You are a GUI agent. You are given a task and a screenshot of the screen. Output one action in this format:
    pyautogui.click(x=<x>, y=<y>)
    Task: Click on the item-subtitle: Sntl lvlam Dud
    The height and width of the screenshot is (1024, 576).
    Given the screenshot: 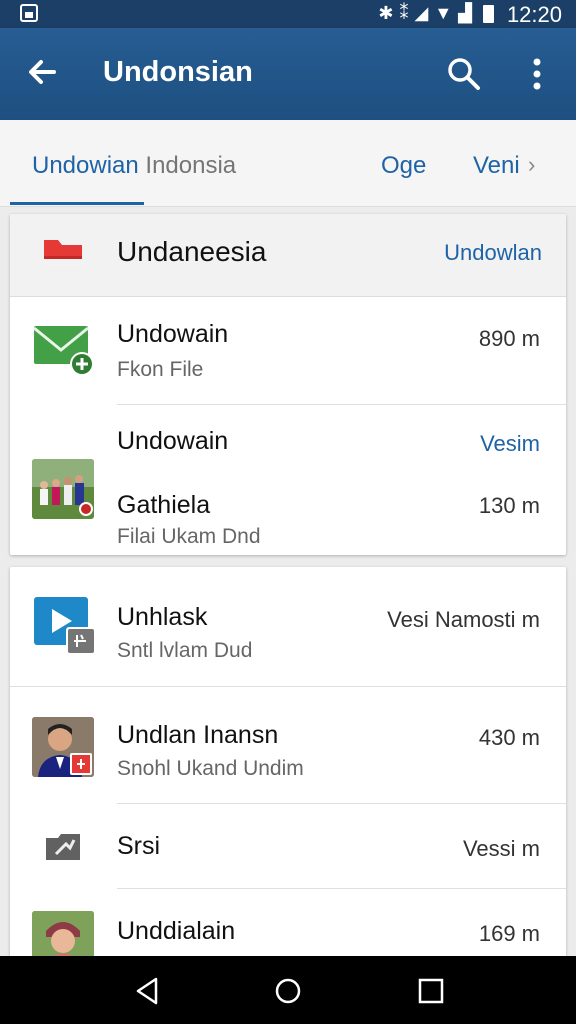 What is the action you would take?
    pyautogui.click(x=185, y=650)
    